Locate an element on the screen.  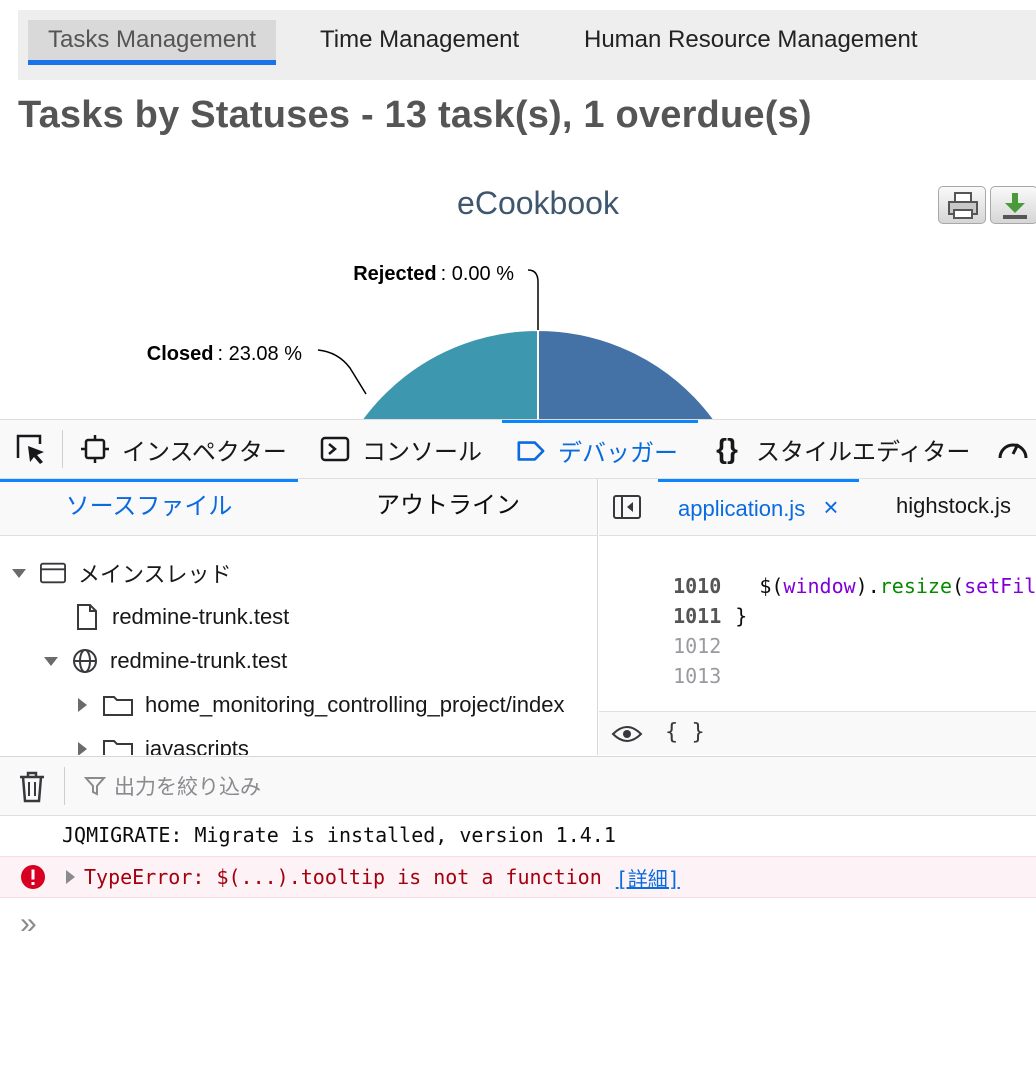
debugger-icon is located at coordinates (531, 451).